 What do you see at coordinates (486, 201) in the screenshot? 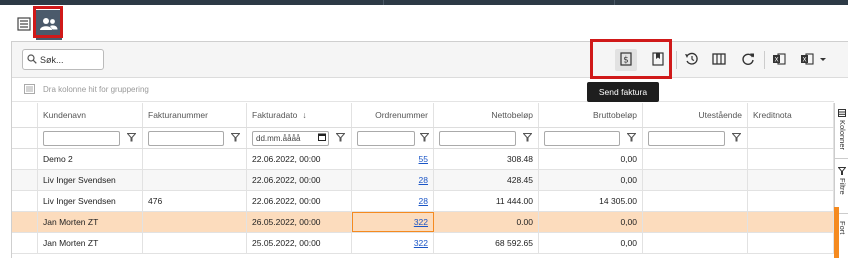
I see `cell-netto: 11 444.00` at bounding box center [486, 201].